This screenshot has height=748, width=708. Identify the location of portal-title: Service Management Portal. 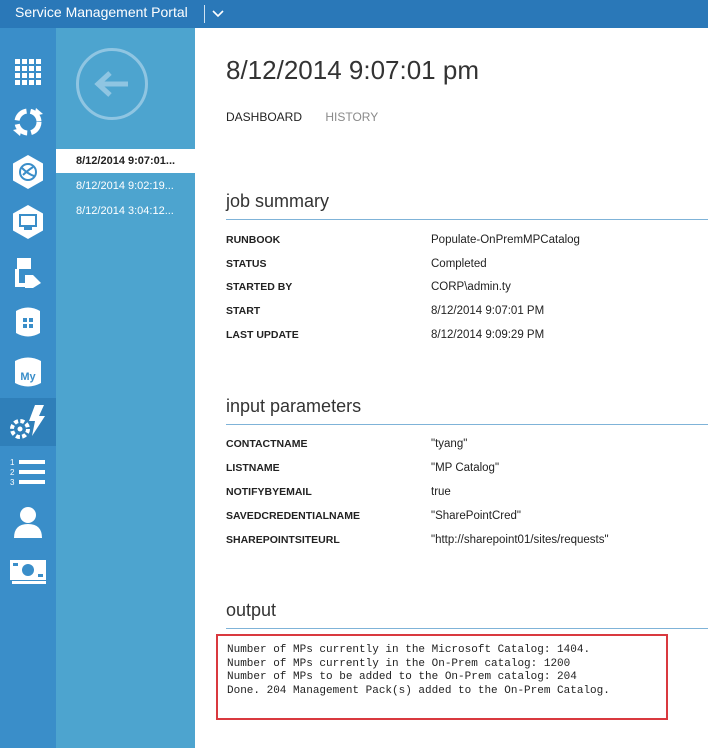
(101, 12).